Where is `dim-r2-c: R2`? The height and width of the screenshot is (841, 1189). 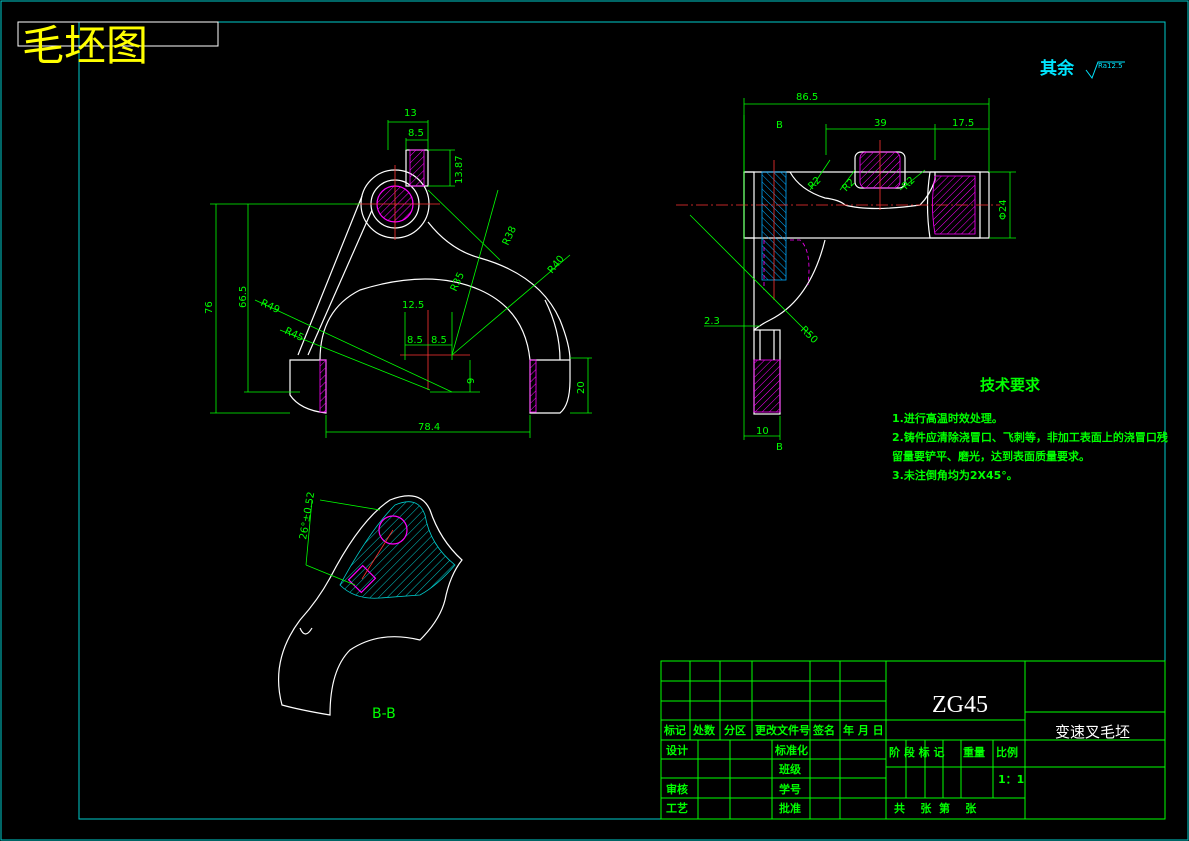 dim-r2-c: R2 is located at coordinates (908, 183).